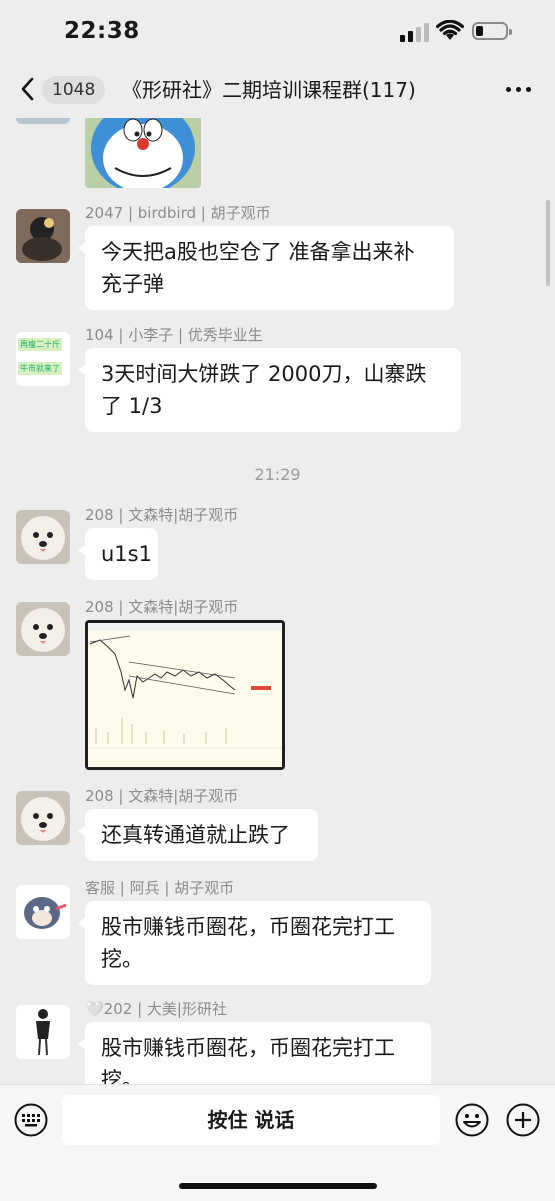  I want to click on message-text: 还真转通道就止跌了, so click(195, 835).